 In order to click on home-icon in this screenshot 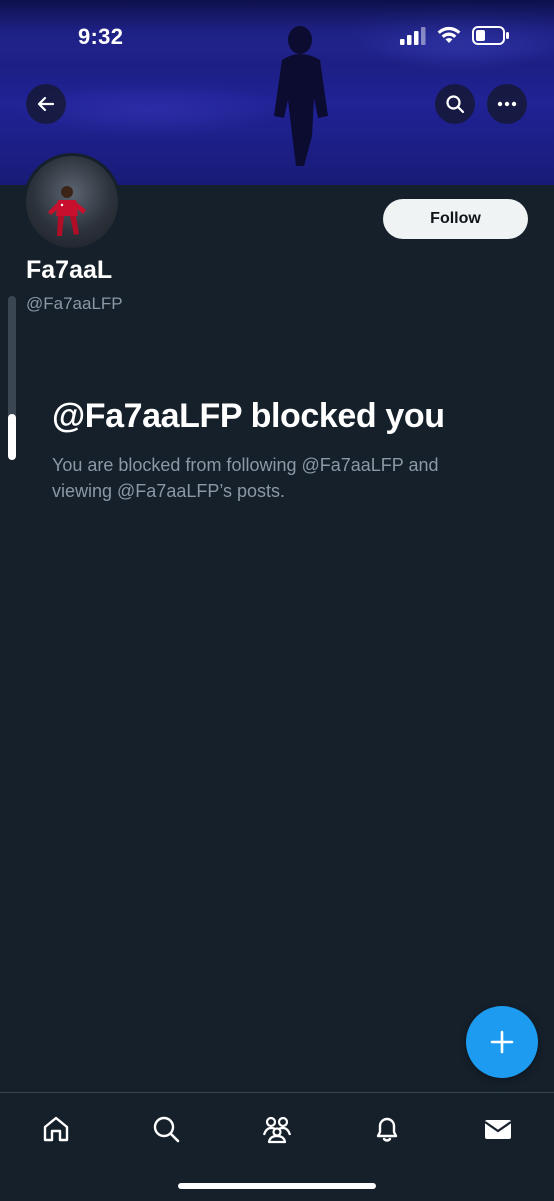, I will do `click(56, 1129)`.